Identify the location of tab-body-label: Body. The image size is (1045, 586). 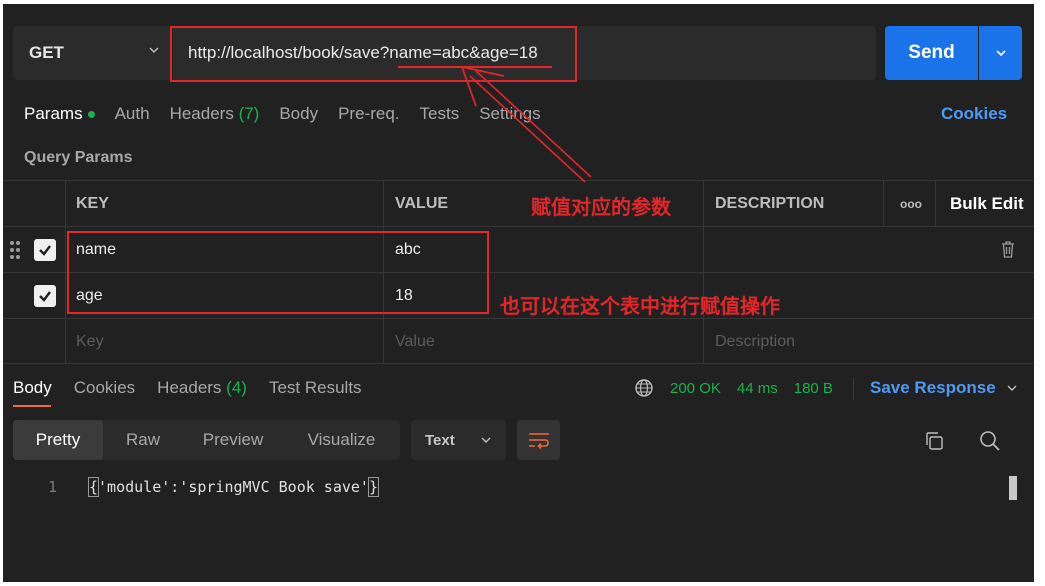
(299, 113).